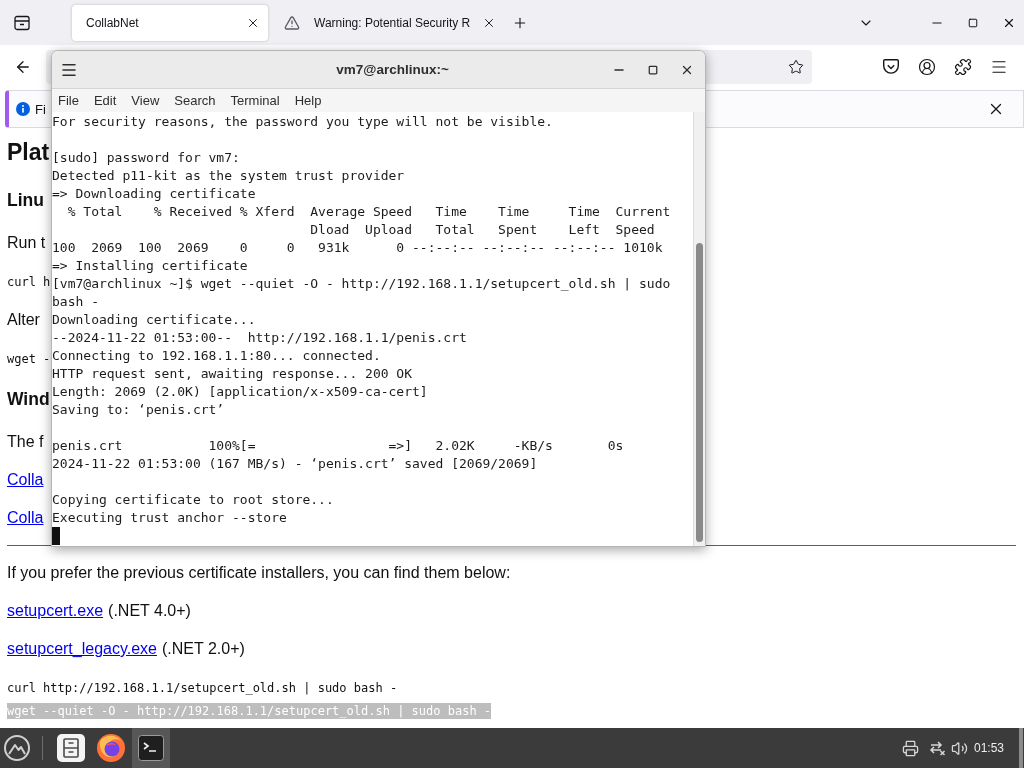  I want to click on text-cursor-icon, so click(56, 536).